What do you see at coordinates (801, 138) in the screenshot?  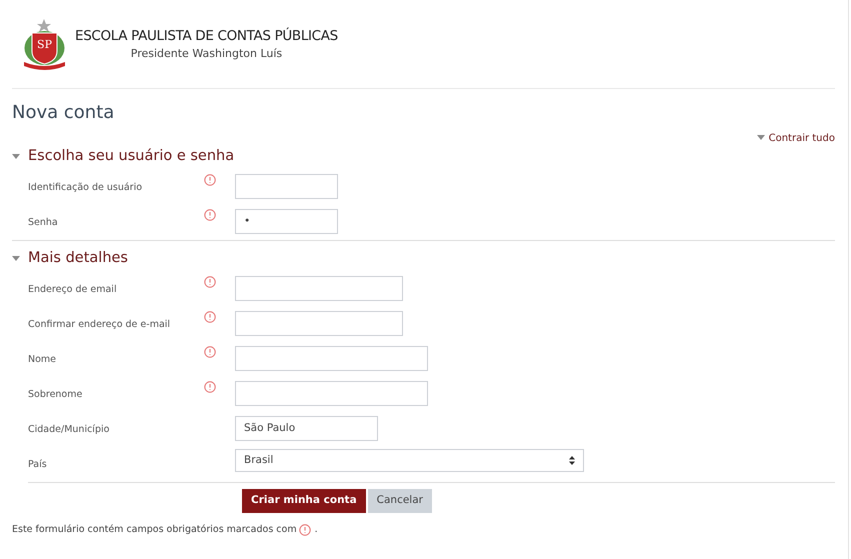 I see `collapse-all-link: Contrair tudo` at bounding box center [801, 138].